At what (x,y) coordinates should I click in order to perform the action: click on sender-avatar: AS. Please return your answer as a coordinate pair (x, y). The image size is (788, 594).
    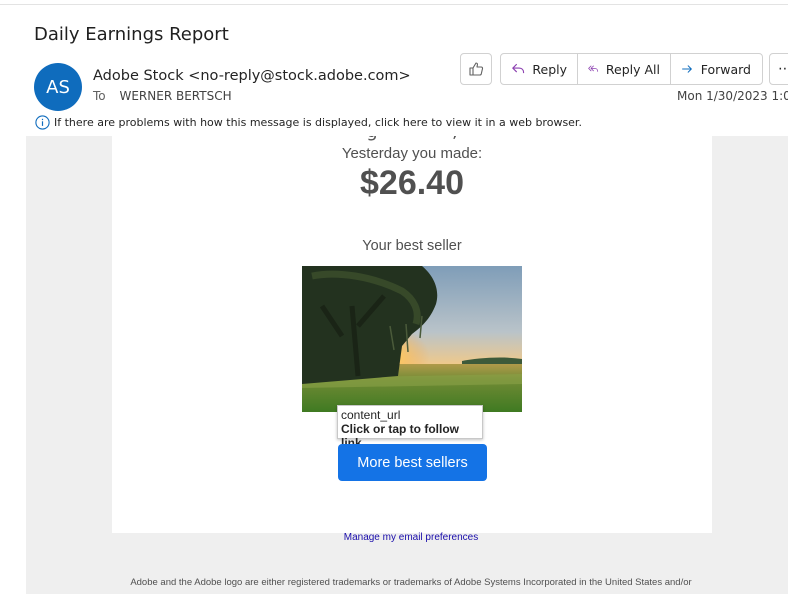
    Looking at the image, I should click on (58, 87).